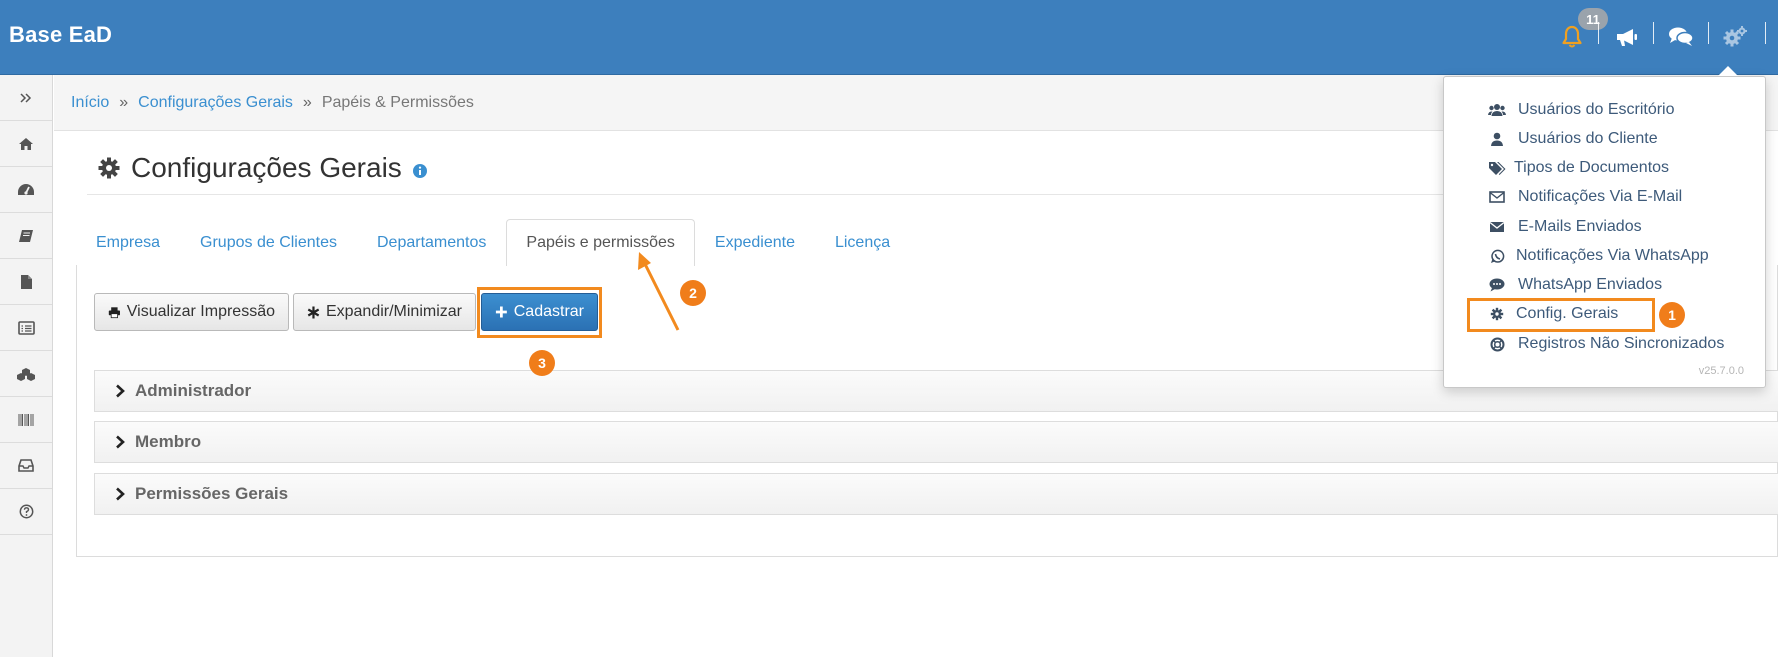  I want to click on cogs-icon, so click(1735, 37).